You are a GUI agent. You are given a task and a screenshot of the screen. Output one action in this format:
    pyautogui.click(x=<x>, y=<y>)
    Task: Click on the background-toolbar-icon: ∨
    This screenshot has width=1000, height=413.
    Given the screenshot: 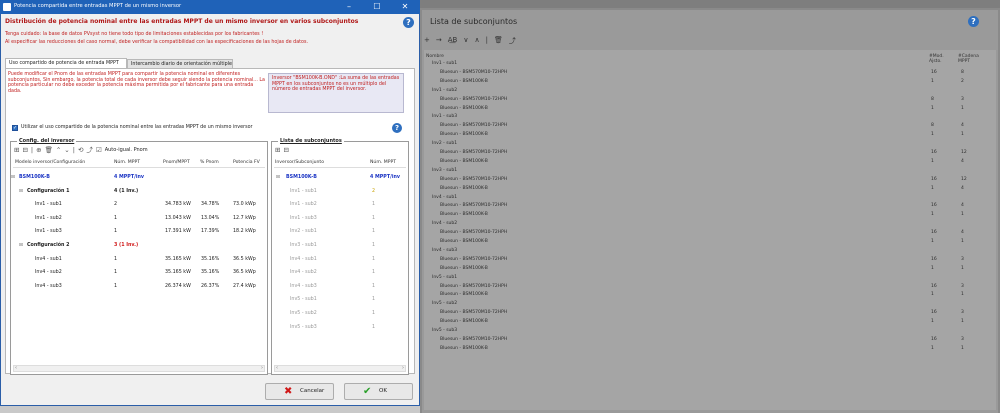 What is the action you would take?
    pyautogui.click(x=465, y=41)
    